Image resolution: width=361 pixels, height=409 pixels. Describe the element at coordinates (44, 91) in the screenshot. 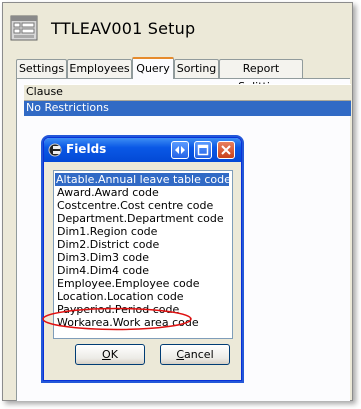

I see `clause-header-label: Clause` at that location.